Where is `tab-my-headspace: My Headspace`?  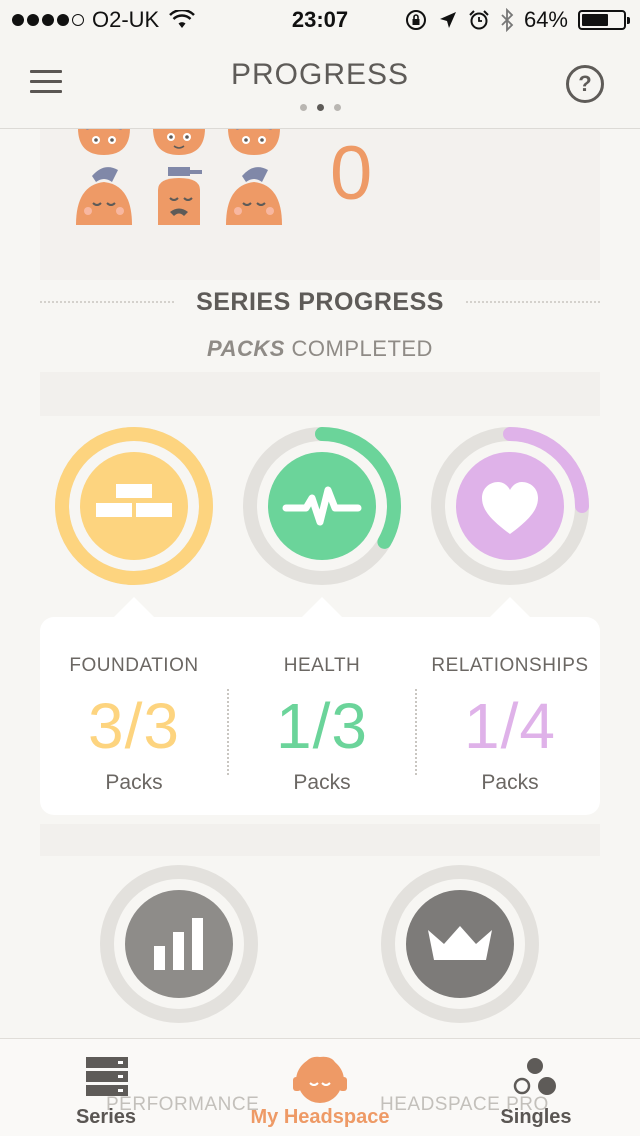
tab-my-headspace: My Headspace is located at coordinates (320, 1087).